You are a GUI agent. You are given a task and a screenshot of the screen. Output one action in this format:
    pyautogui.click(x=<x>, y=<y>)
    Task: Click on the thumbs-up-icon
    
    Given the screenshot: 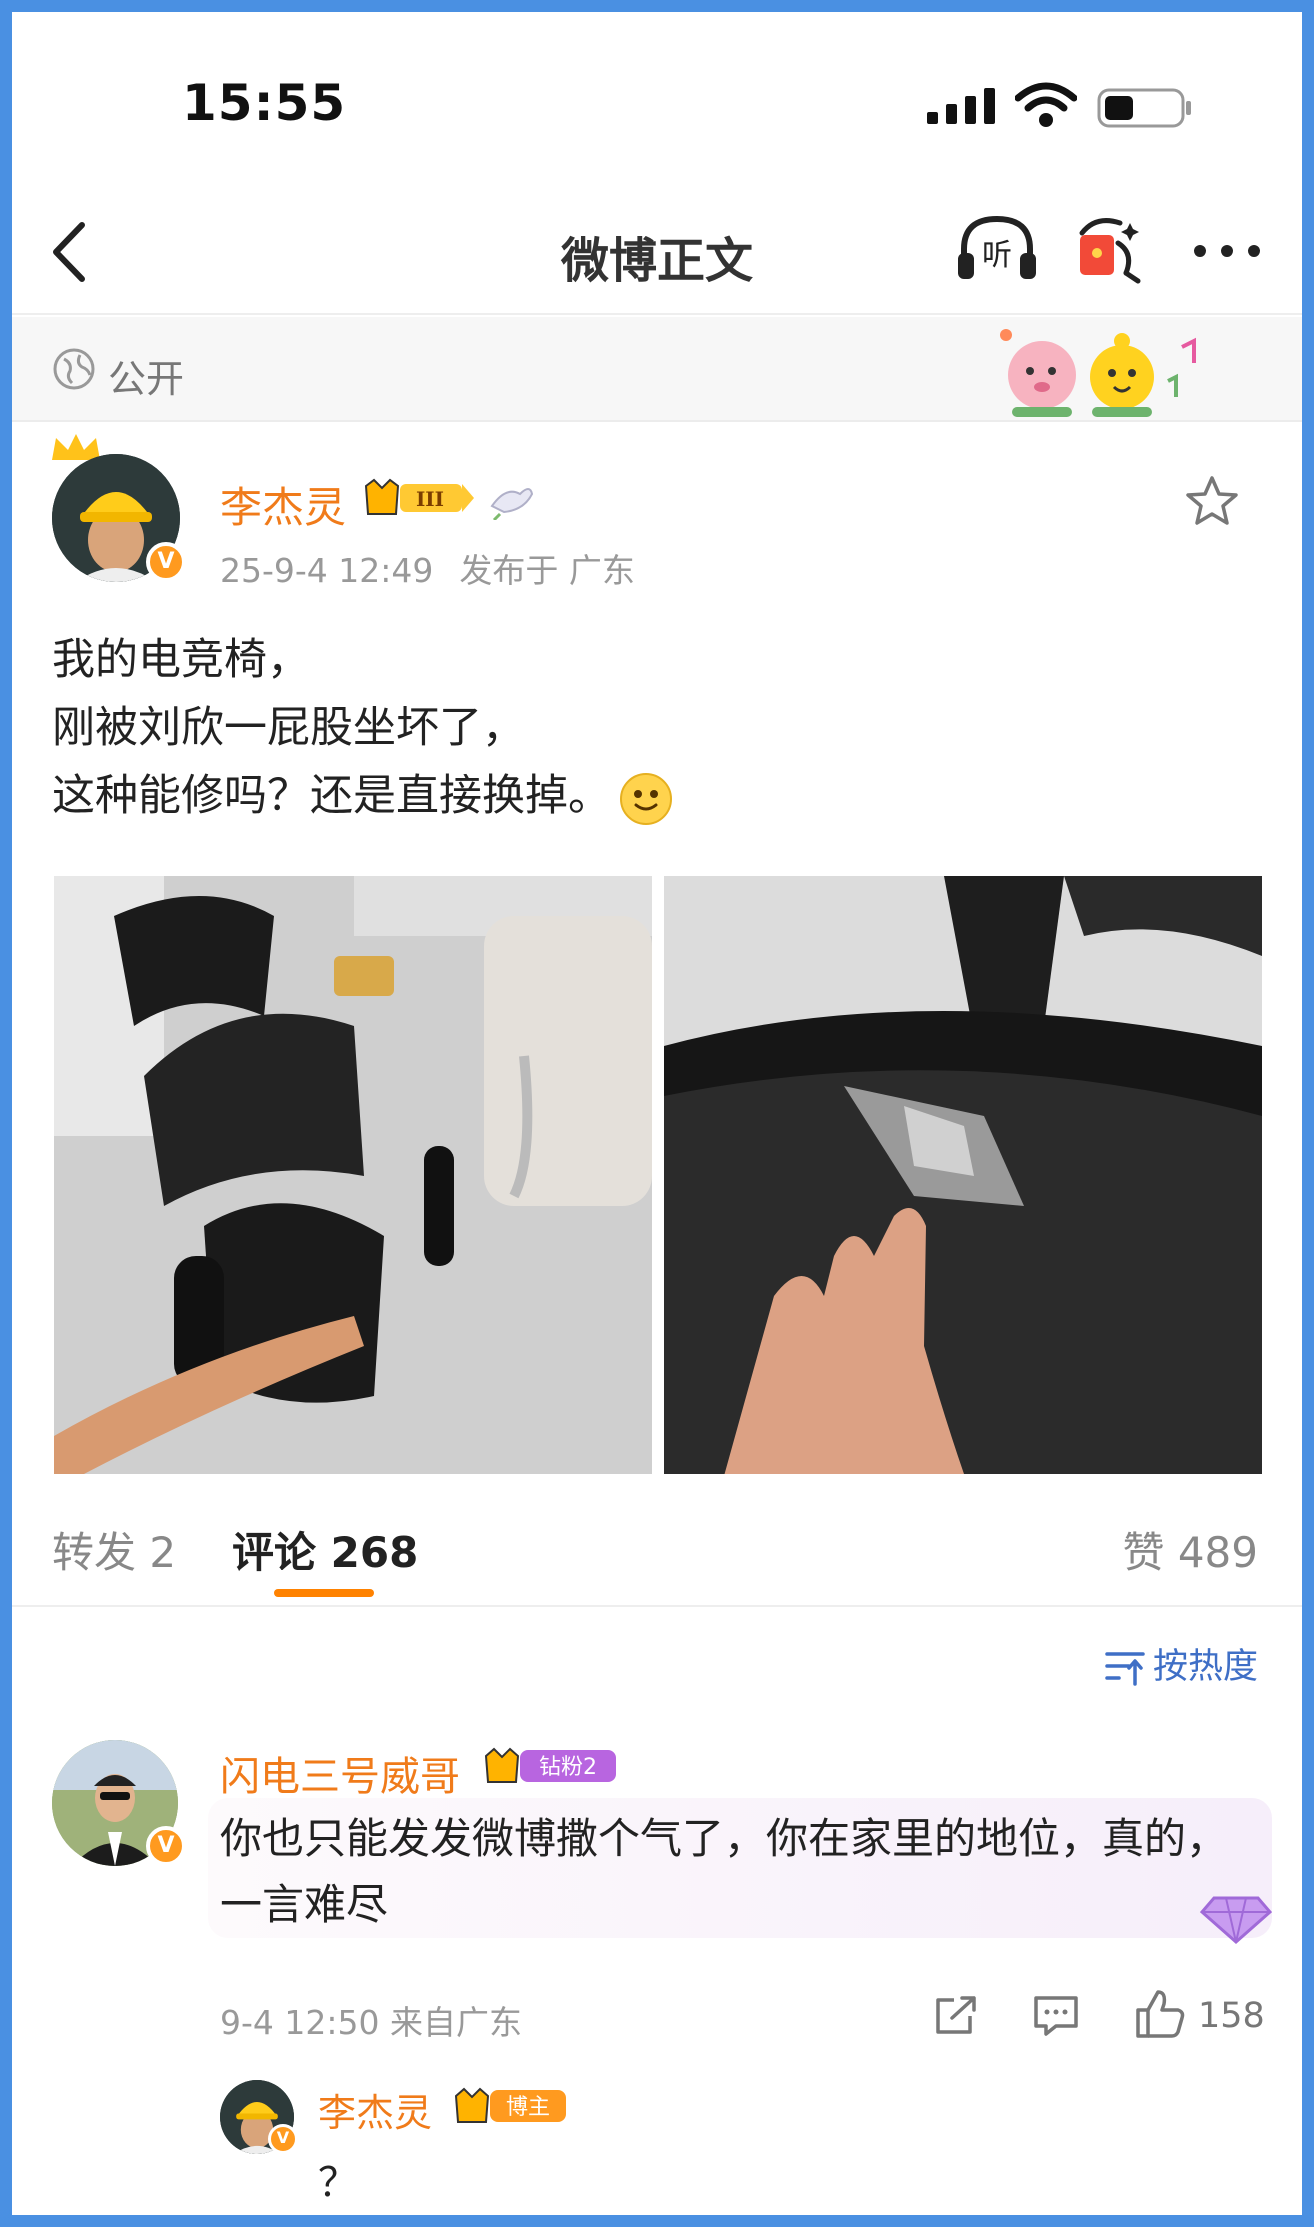 What is the action you would take?
    pyautogui.click(x=1160, y=2014)
    